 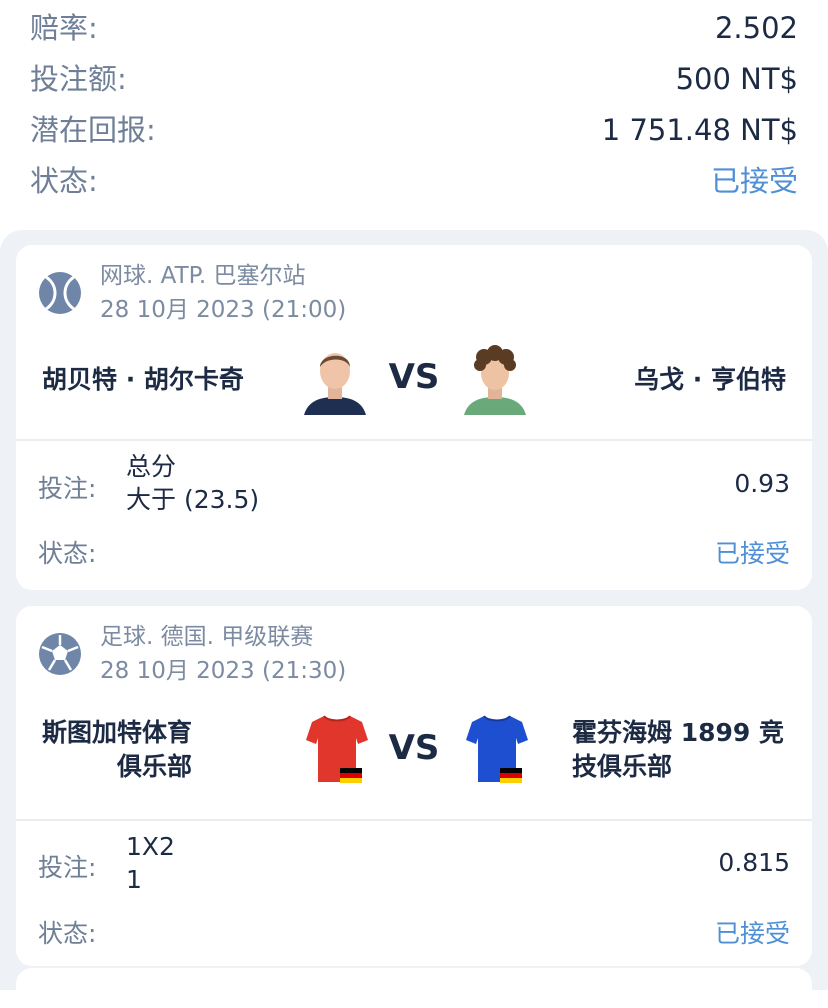 What do you see at coordinates (150, 846) in the screenshot?
I see `market-name: 1X2` at bounding box center [150, 846].